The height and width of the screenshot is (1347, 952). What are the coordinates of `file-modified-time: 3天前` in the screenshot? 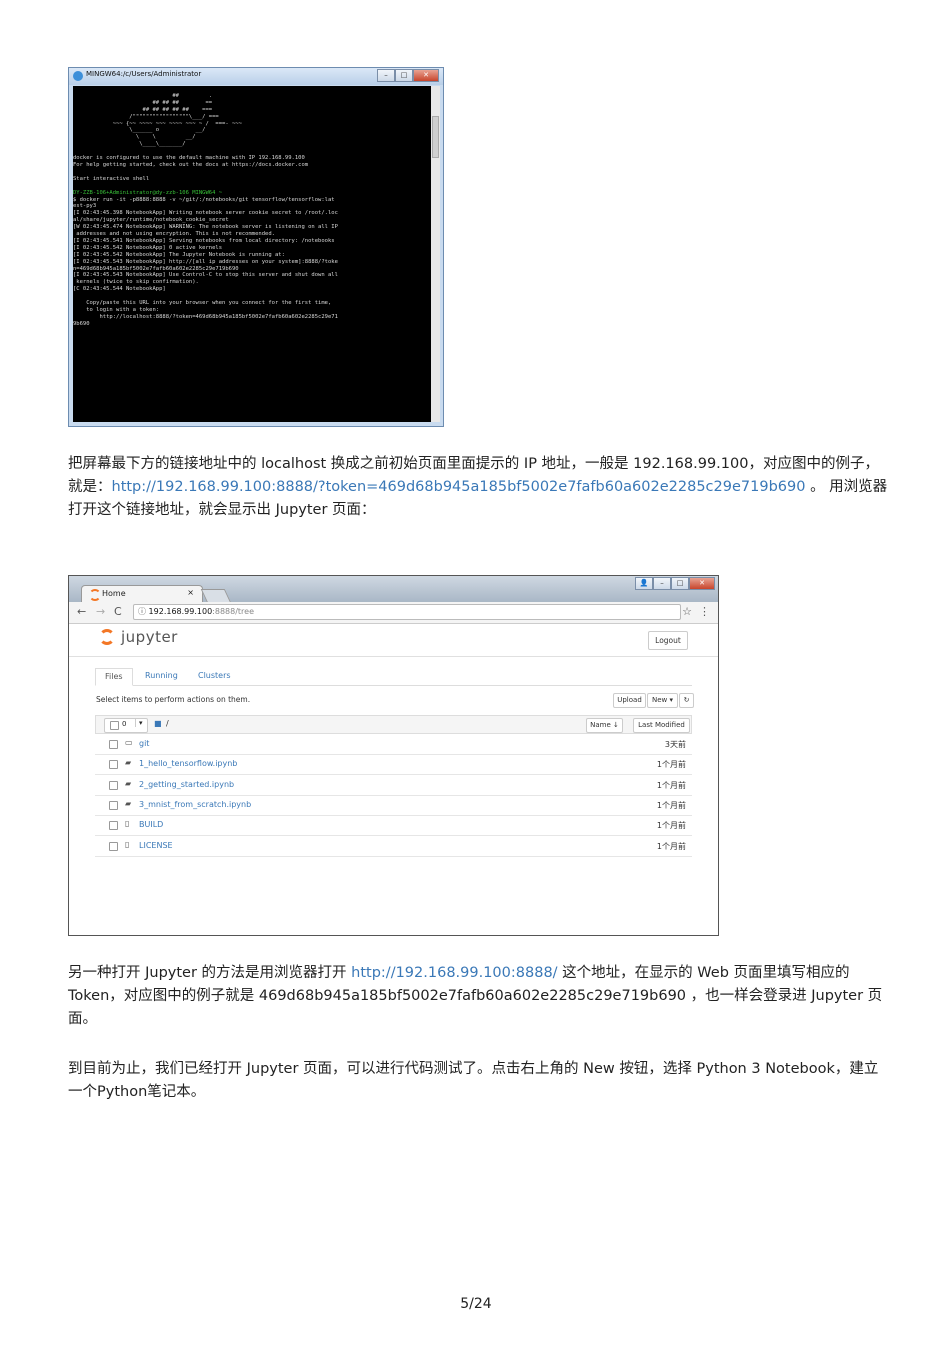 It's located at (675, 744).